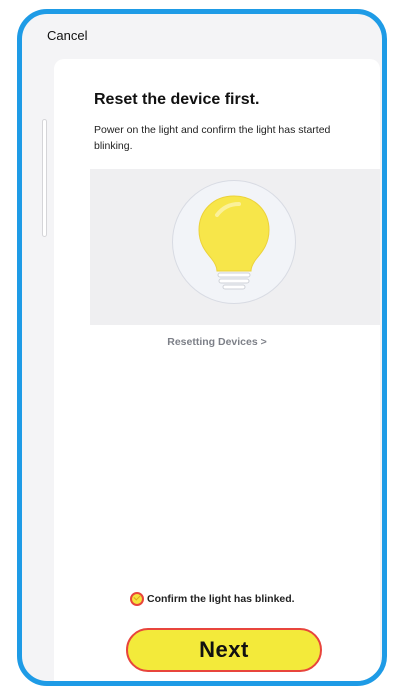 The width and height of the screenshot is (408, 693). Describe the element at coordinates (177, 99) in the screenshot. I see `page-title: Reset the device first.` at that location.